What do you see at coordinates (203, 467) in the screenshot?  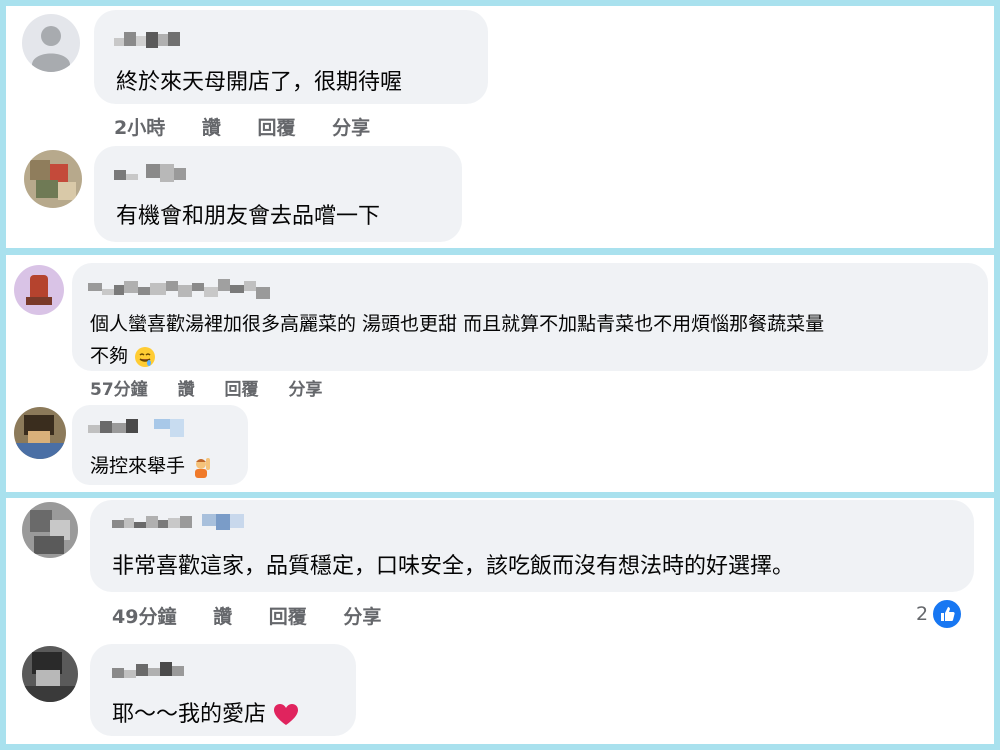 I see `person-raising-hand-emoji` at bounding box center [203, 467].